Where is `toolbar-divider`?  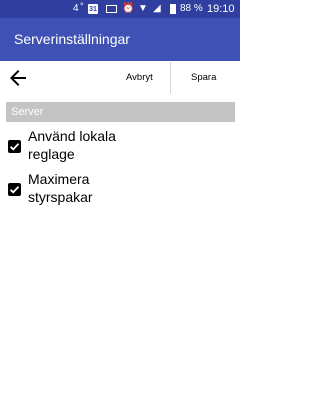 toolbar-divider is located at coordinates (170, 78).